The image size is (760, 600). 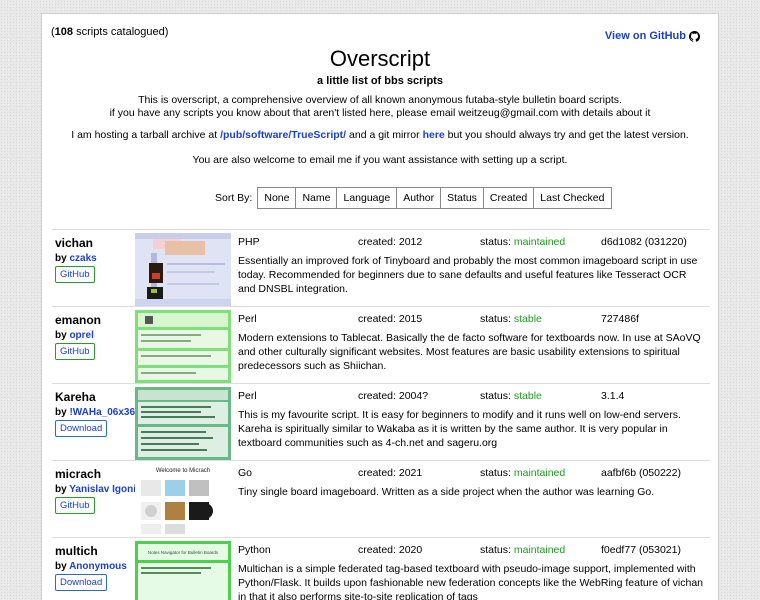 What do you see at coordinates (81, 335) in the screenshot?
I see `author-link: oprel` at bounding box center [81, 335].